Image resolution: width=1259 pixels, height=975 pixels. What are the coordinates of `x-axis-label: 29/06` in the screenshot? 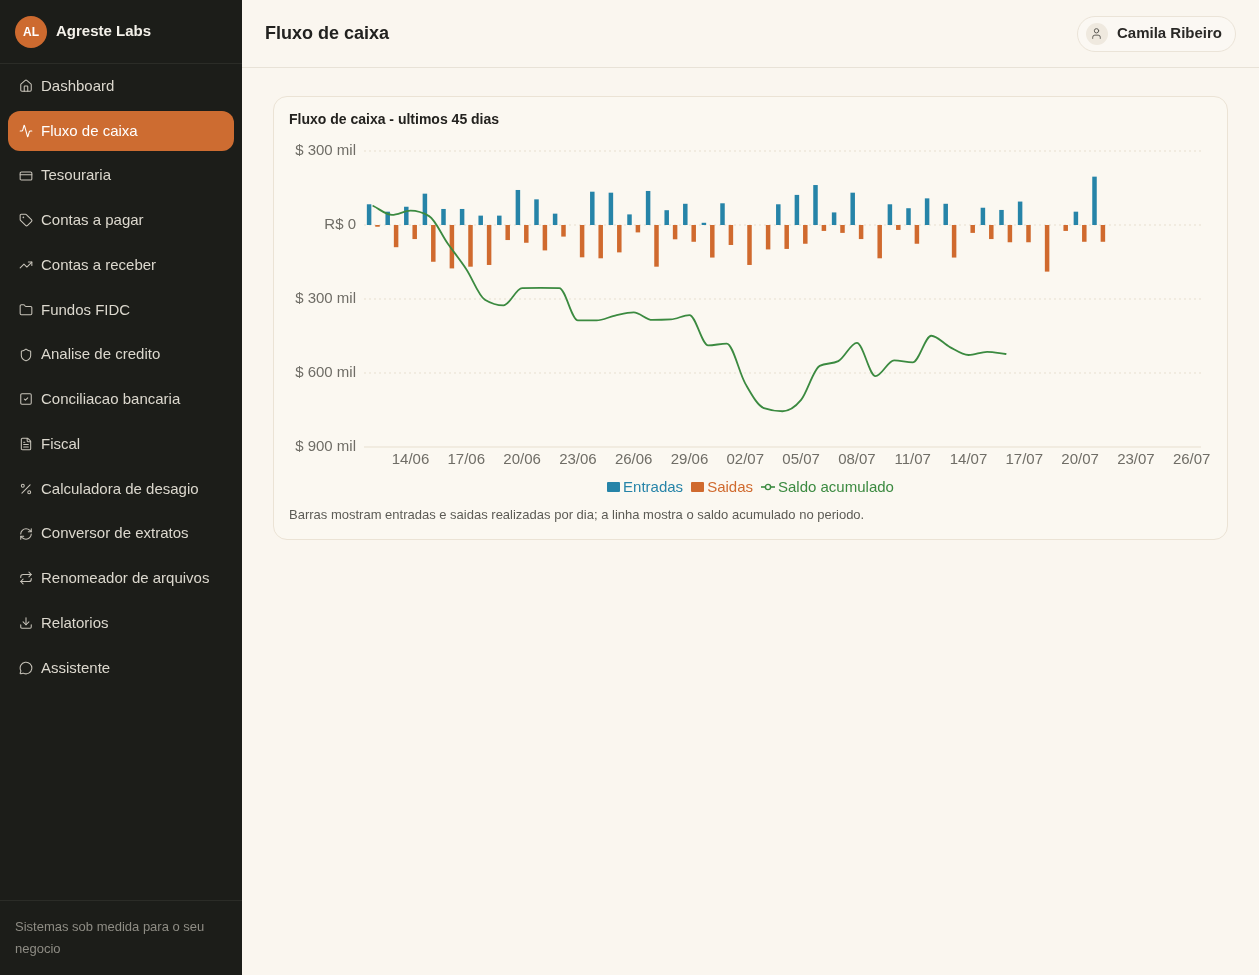 It's located at (689, 458).